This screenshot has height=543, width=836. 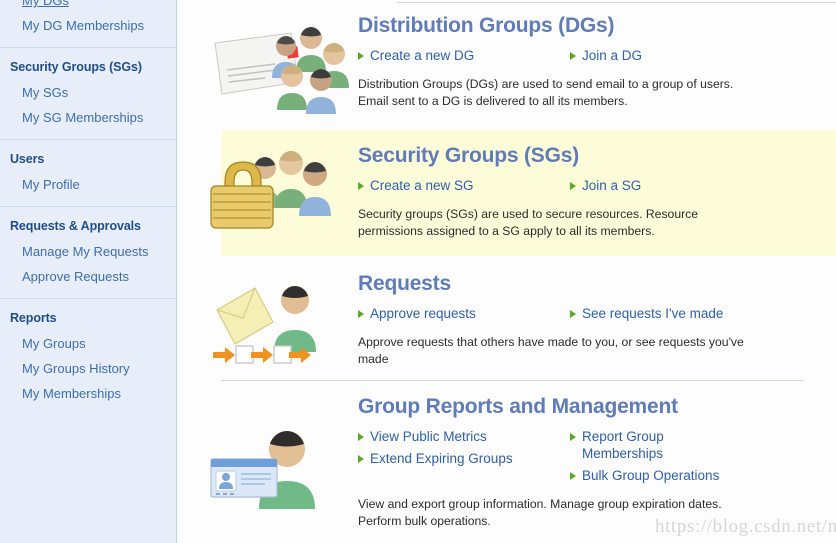 What do you see at coordinates (275, 64) in the screenshot?
I see `envelope-people-icon` at bounding box center [275, 64].